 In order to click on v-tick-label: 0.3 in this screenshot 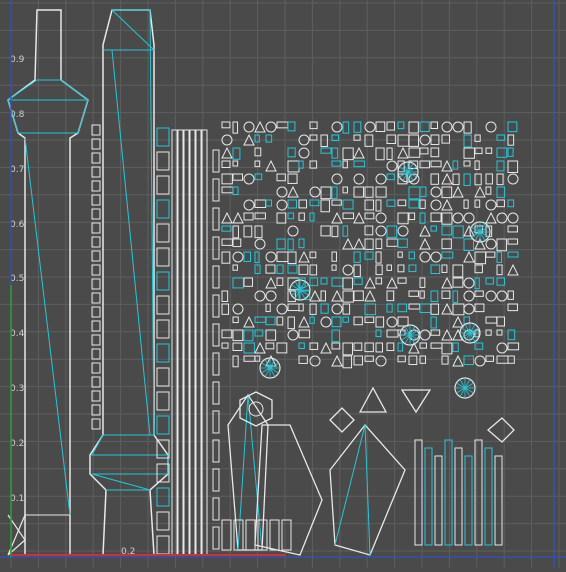, I will do `click(17, 389)`.